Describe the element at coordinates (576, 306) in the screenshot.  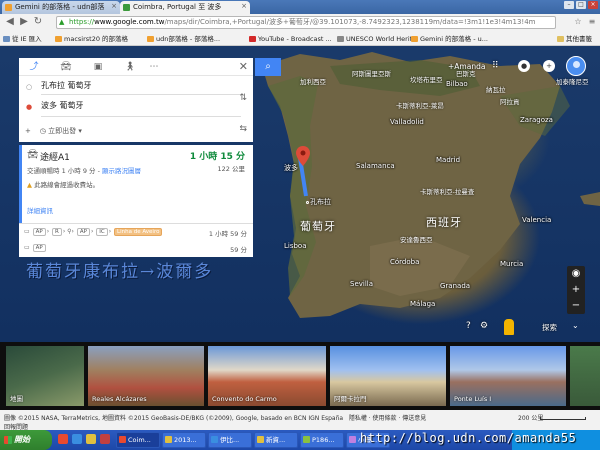
I see `zoom-out-icon: −` at that location.